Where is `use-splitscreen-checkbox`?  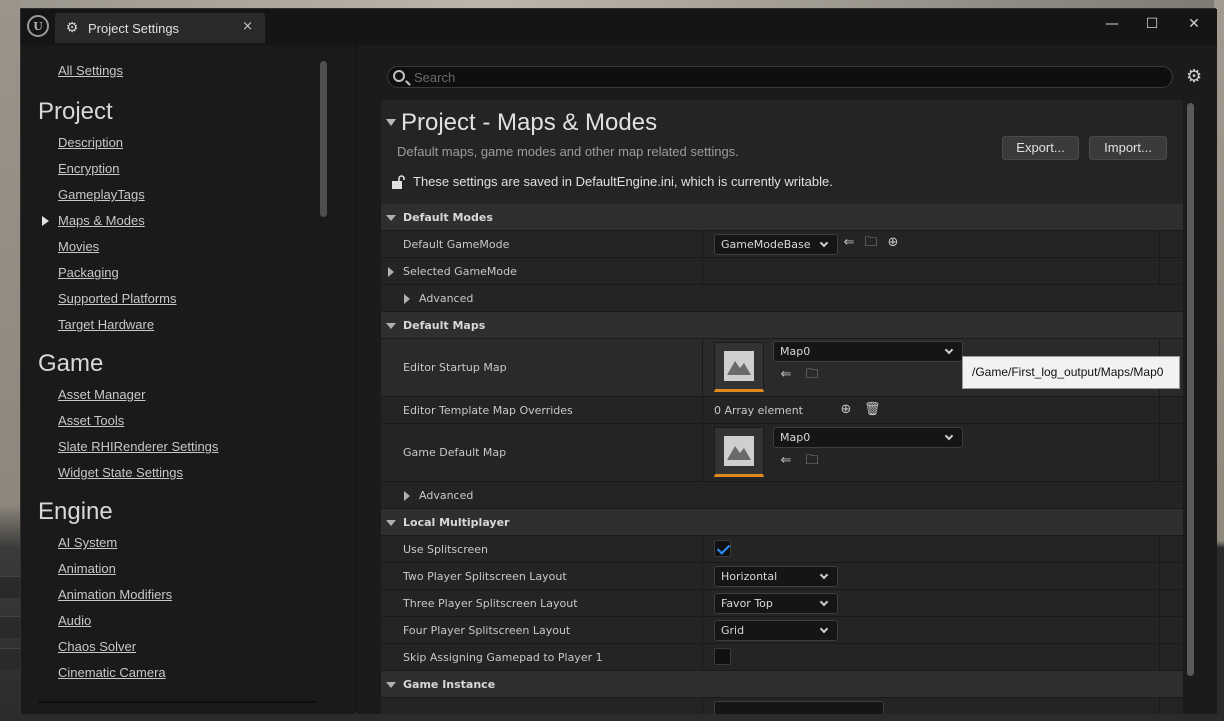 use-splitscreen-checkbox is located at coordinates (722, 548).